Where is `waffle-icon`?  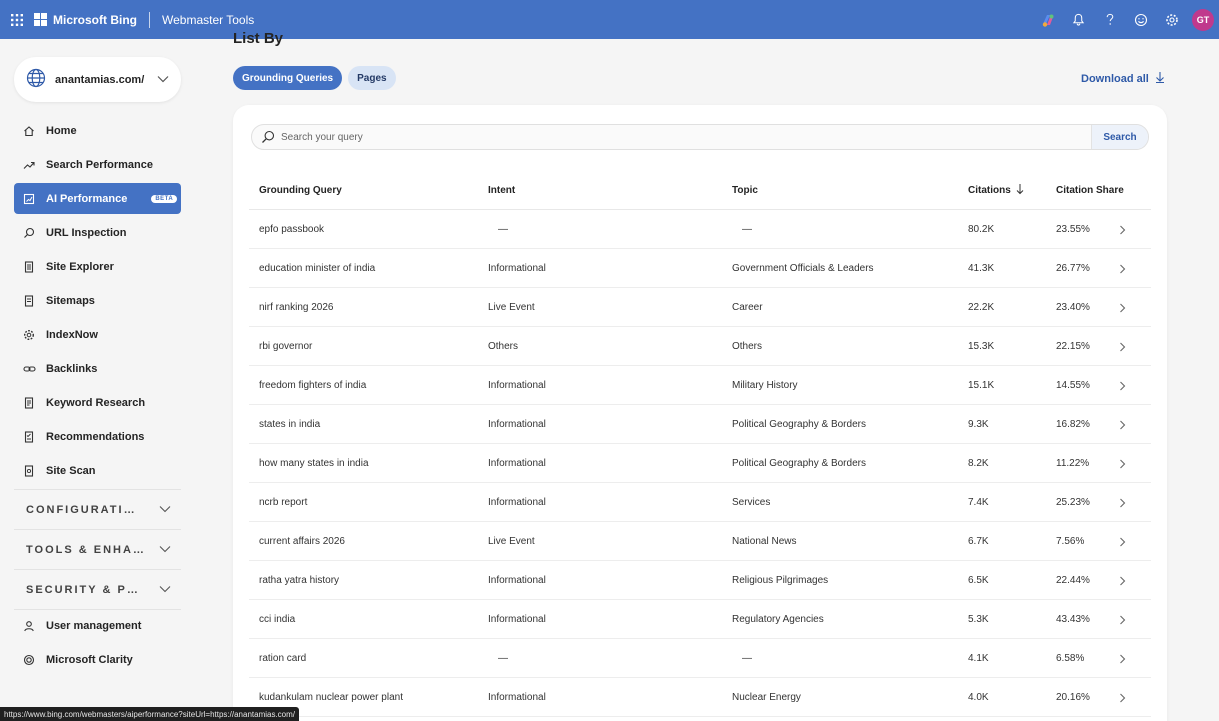
waffle-icon is located at coordinates (17, 19).